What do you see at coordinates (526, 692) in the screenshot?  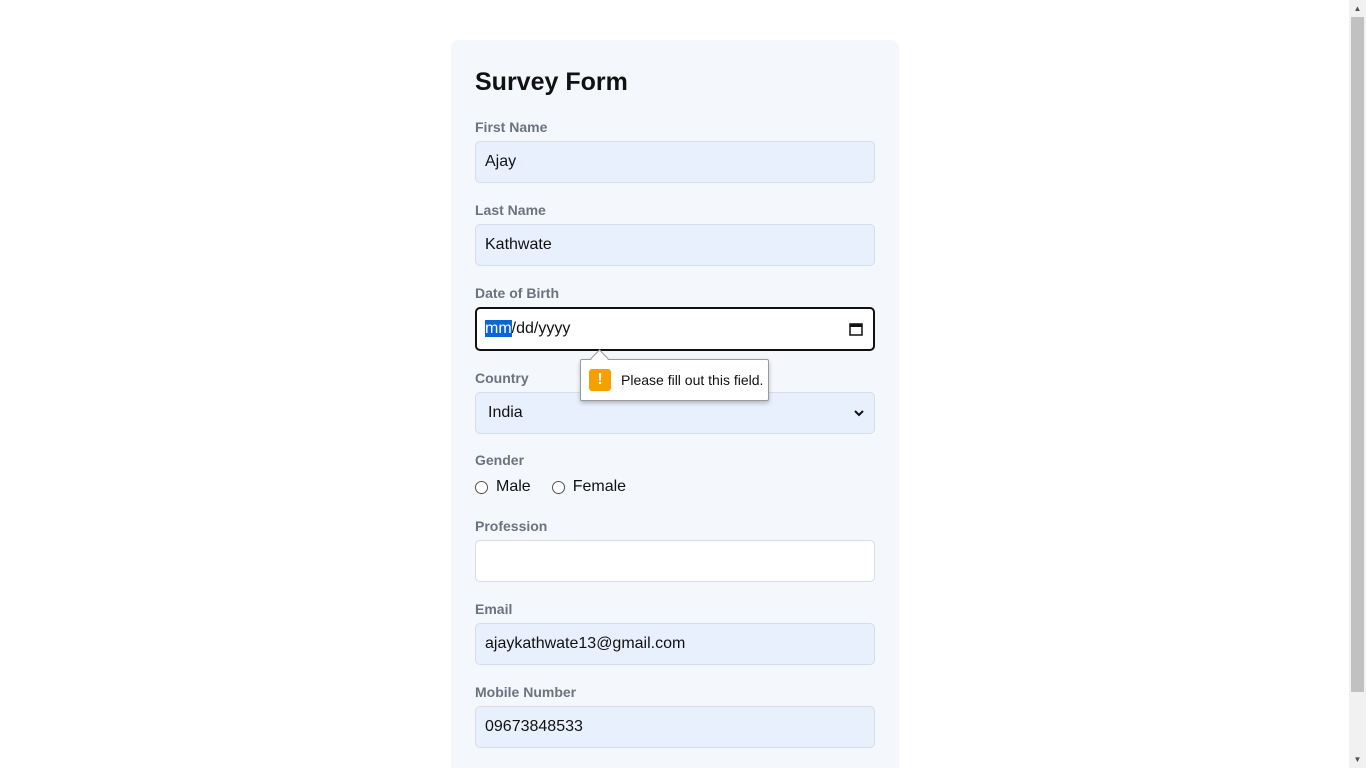 I see `mobile-label: Mobile Number` at bounding box center [526, 692].